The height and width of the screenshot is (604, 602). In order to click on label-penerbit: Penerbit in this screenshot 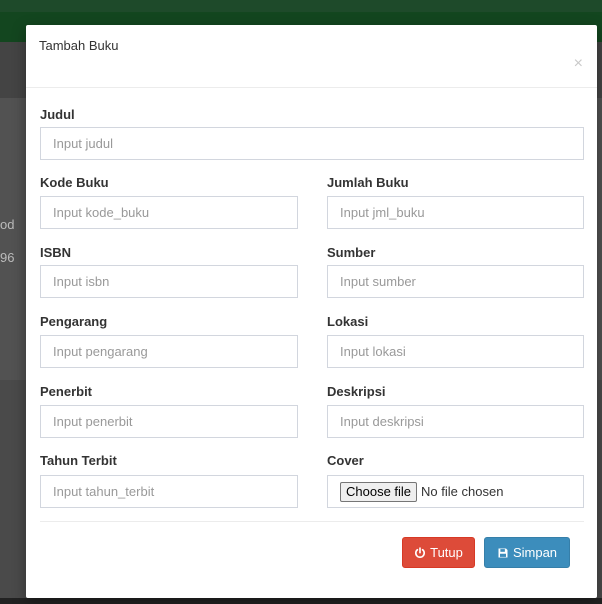, I will do `click(66, 391)`.